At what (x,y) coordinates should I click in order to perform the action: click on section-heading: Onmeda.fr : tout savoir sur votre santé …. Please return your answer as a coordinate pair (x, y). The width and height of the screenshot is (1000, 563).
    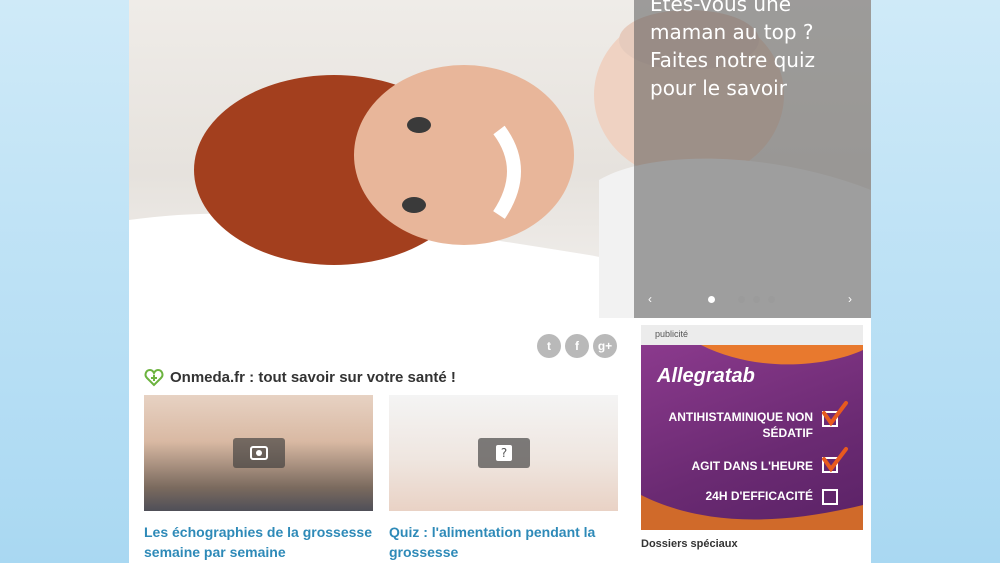
    Looking at the image, I should click on (300, 377).